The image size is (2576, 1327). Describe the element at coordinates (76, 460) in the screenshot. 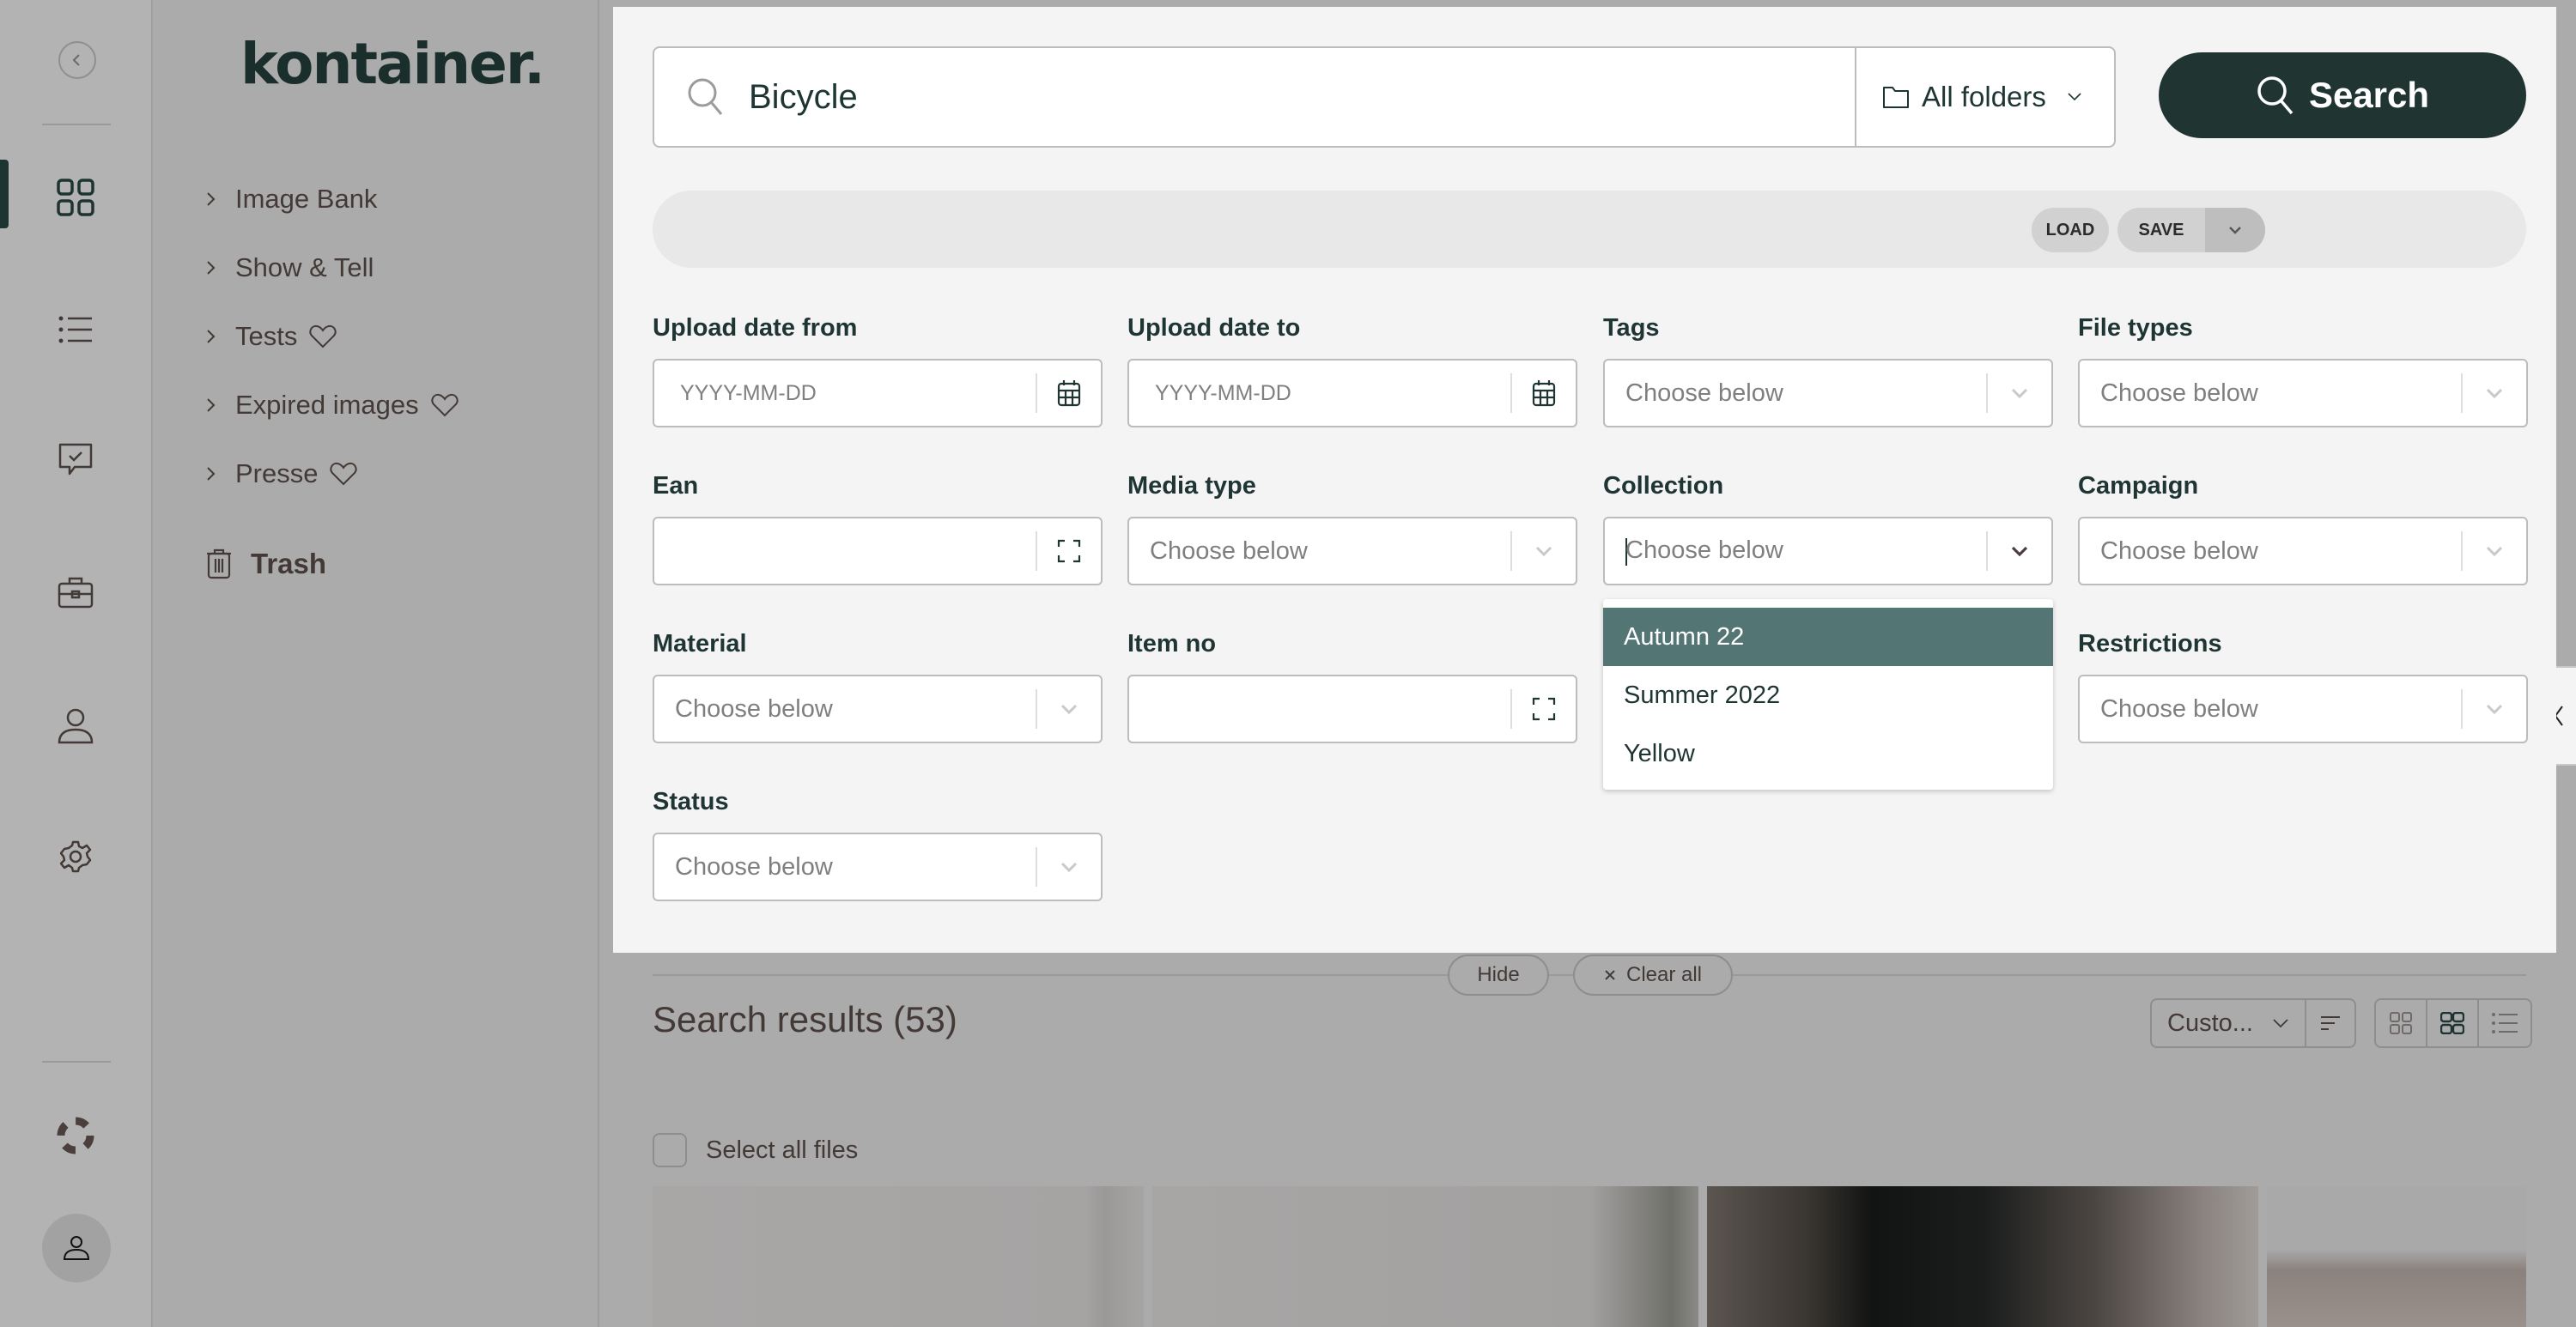

I see `rail-item-approvals` at that location.